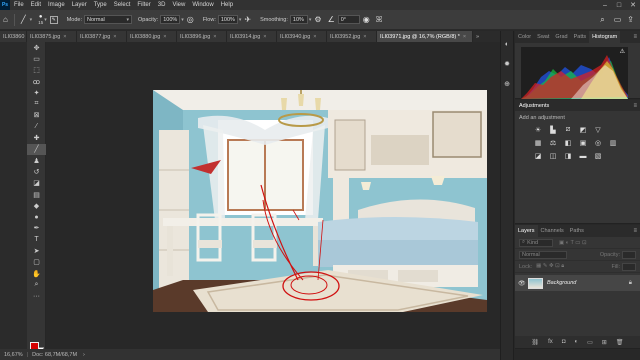 The height and width of the screenshot is (360, 640). Describe the element at coordinates (583, 143) in the screenshot. I see `photo-filter-icon: ▣` at that location.